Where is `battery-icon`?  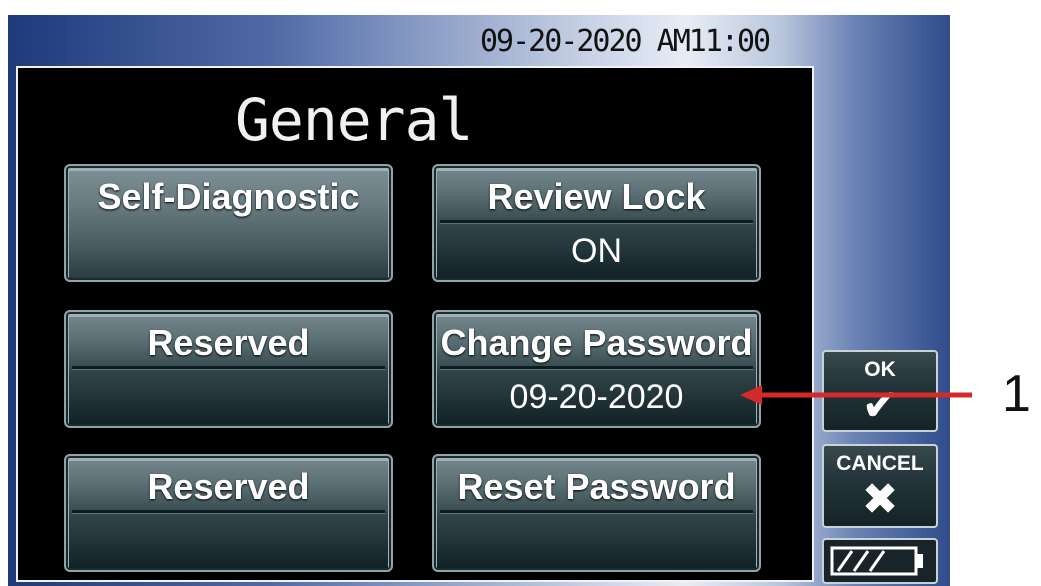
battery-icon is located at coordinates (876, 561).